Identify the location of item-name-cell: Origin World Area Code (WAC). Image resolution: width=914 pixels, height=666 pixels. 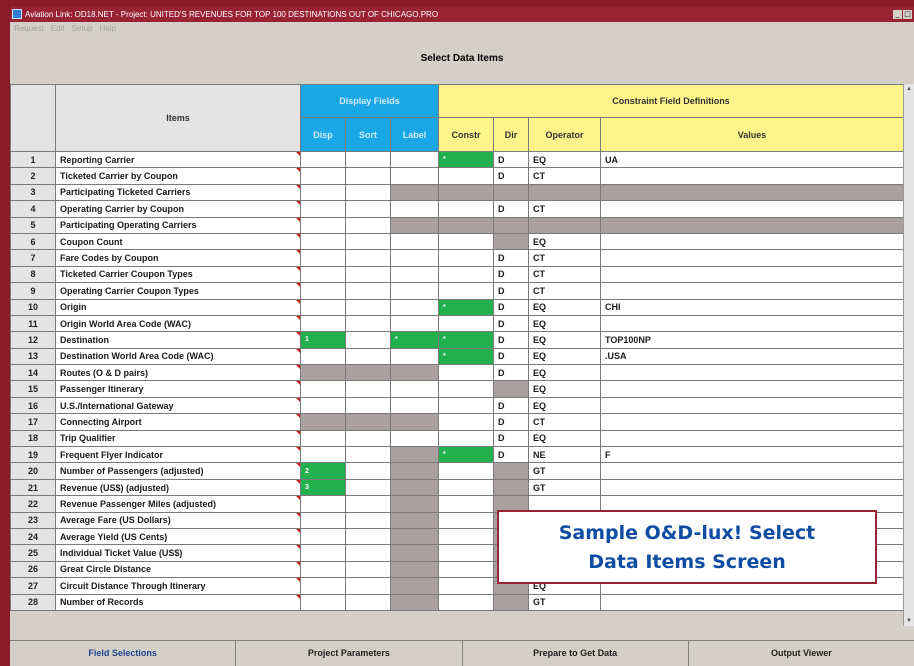
(178, 323).